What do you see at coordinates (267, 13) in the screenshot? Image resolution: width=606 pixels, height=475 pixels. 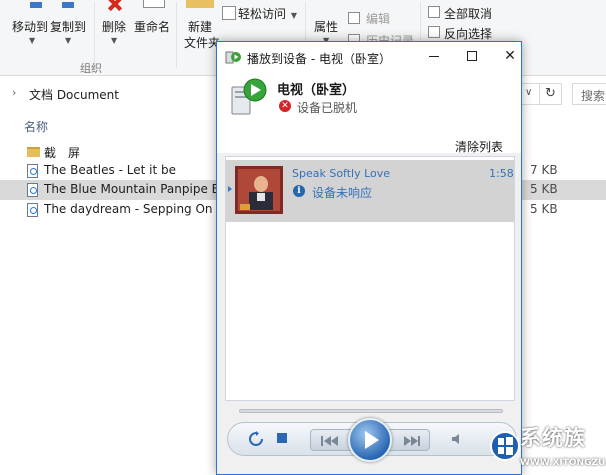 I see `easy-access-button: 轻松访问 ▼` at bounding box center [267, 13].